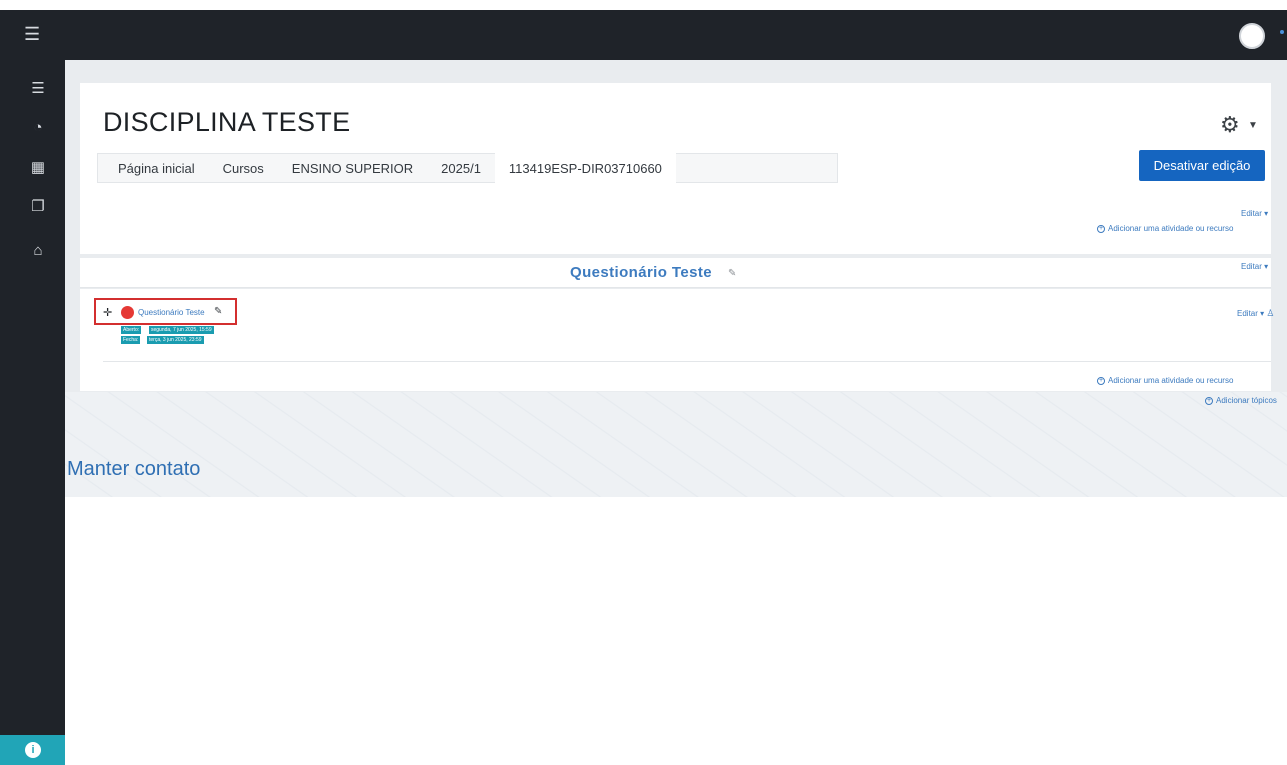  I want to click on section0-edit-menu: Editar ▾, so click(1254, 213).